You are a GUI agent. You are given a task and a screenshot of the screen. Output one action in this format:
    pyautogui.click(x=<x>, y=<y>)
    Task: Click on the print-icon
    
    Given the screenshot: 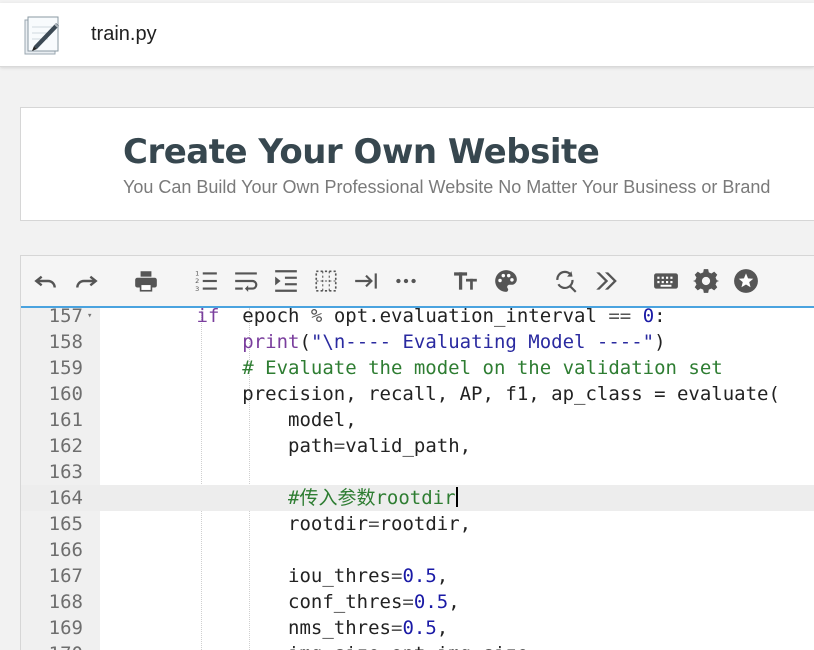 What is the action you would take?
    pyautogui.click(x=146, y=281)
    